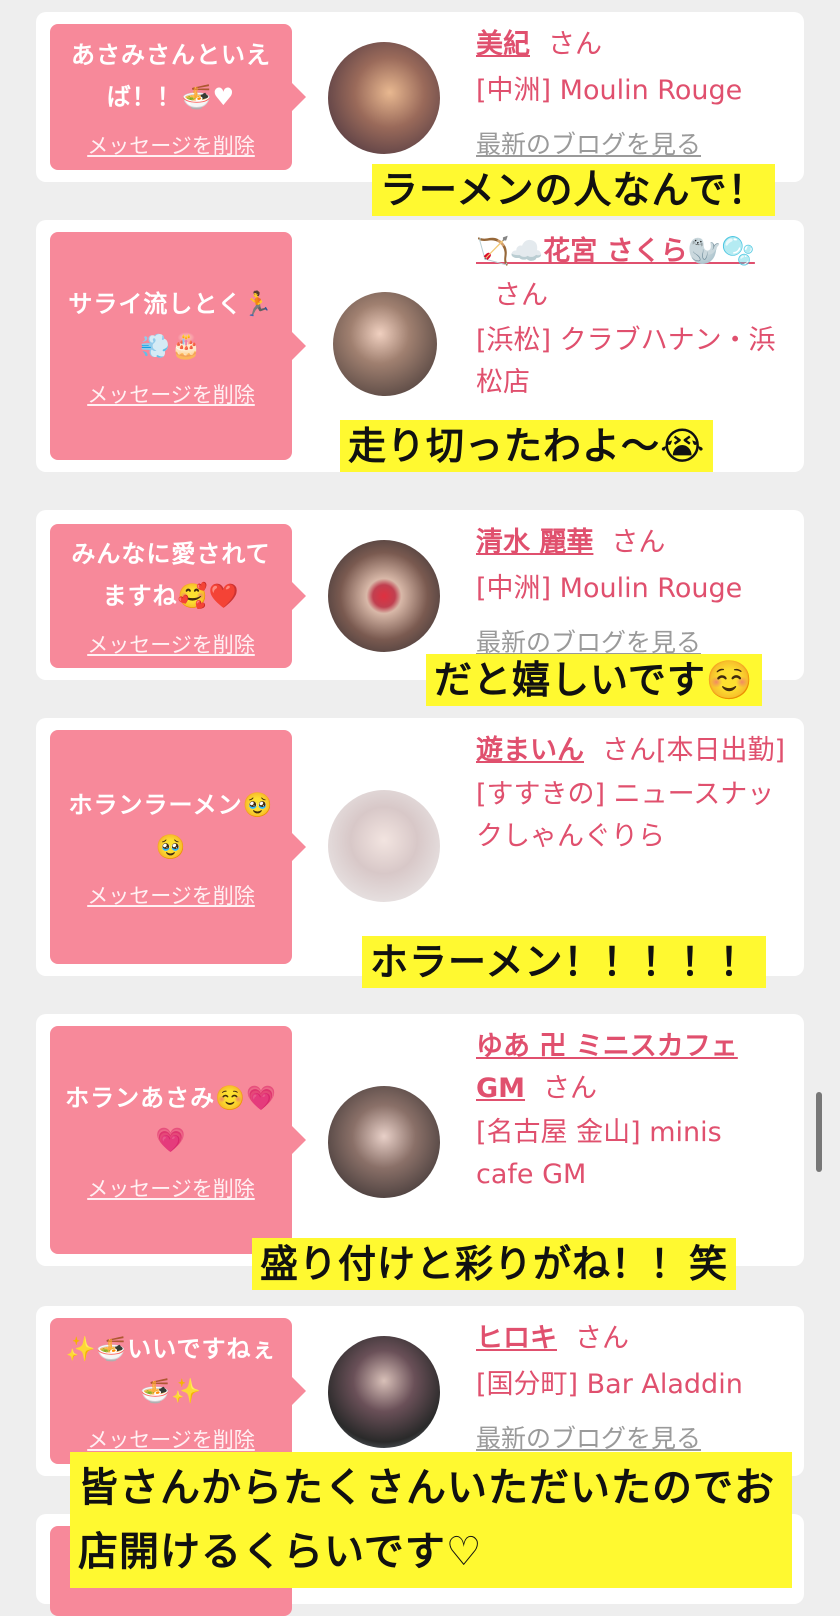 Image resolution: width=840 pixels, height=1616 pixels. Describe the element at coordinates (615, 251) in the screenshot. I see `sender-name-link: 🏹☁️花宮 さくら🦭🫧` at that location.